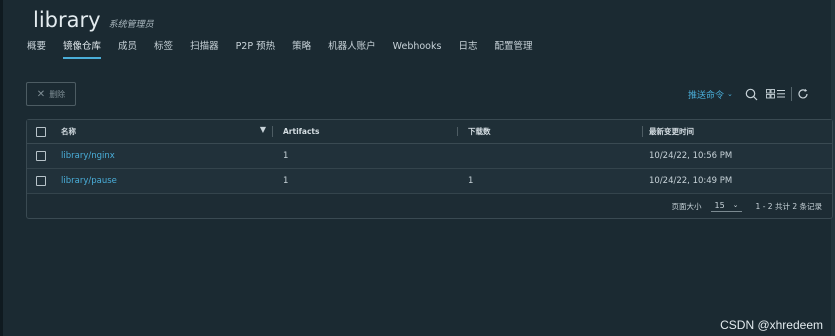  Describe the element at coordinates (513, 50) in the screenshot. I see `tab-configuration: 配置管理` at that location.